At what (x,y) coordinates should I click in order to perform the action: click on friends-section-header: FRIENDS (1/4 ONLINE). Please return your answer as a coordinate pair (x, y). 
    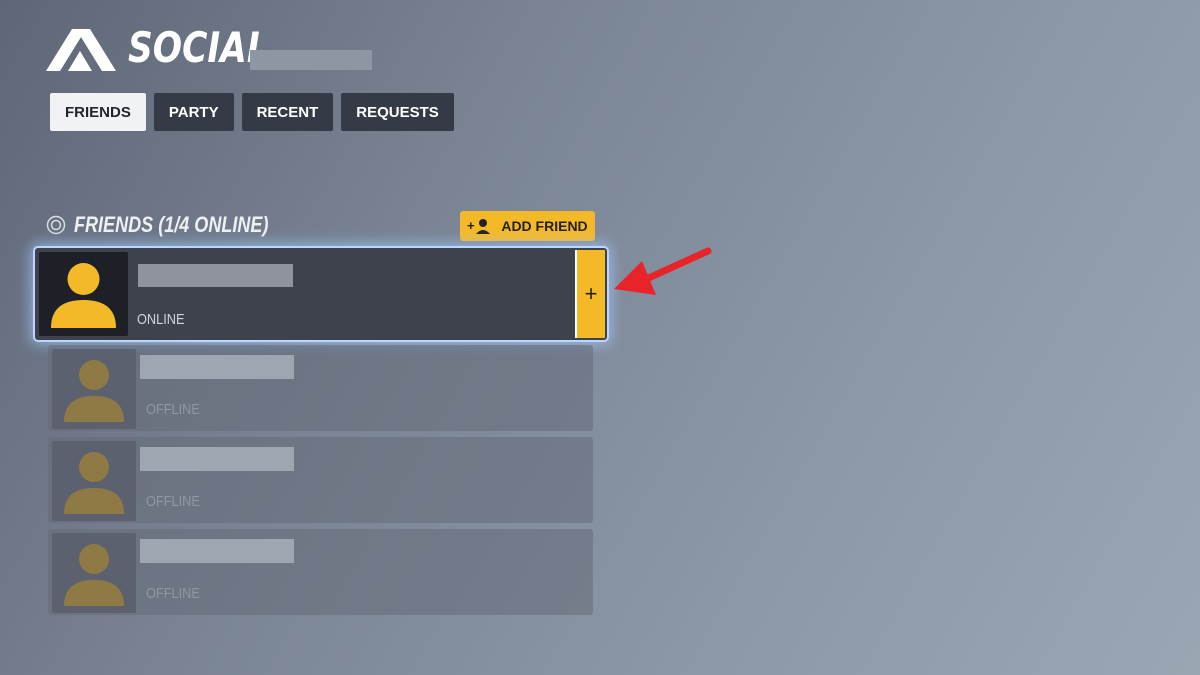
    Looking at the image, I should click on (178, 225).